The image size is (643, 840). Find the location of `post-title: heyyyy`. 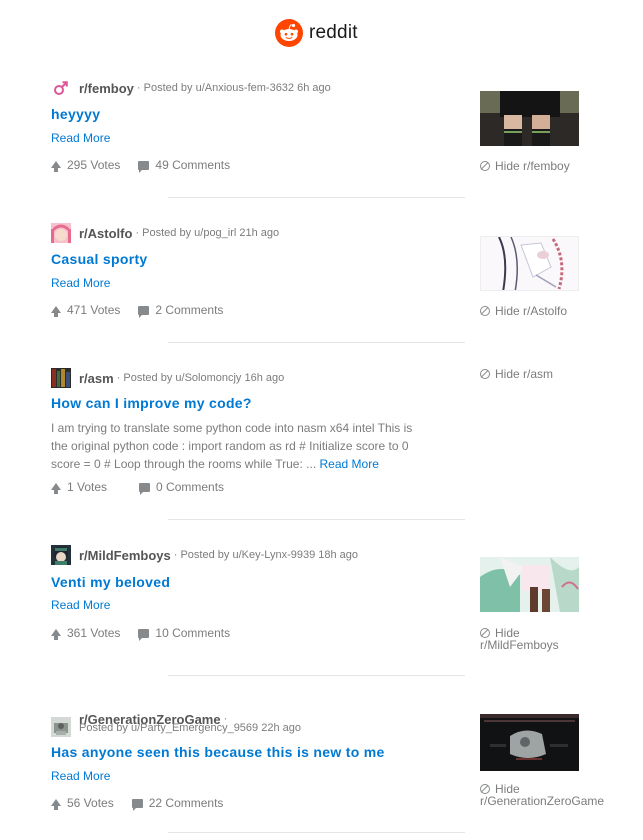

post-title: heyyyy is located at coordinates (75, 114).